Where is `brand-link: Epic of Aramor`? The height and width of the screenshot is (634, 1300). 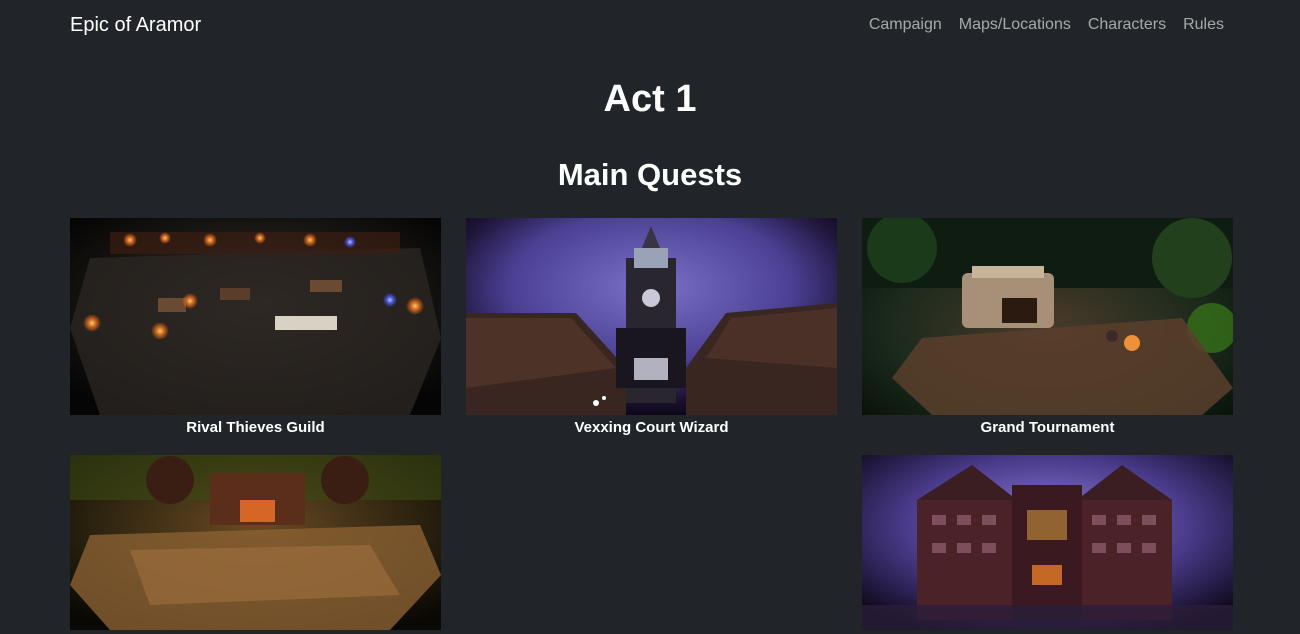
brand-link: Epic of Aramor is located at coordinates (135, 25).